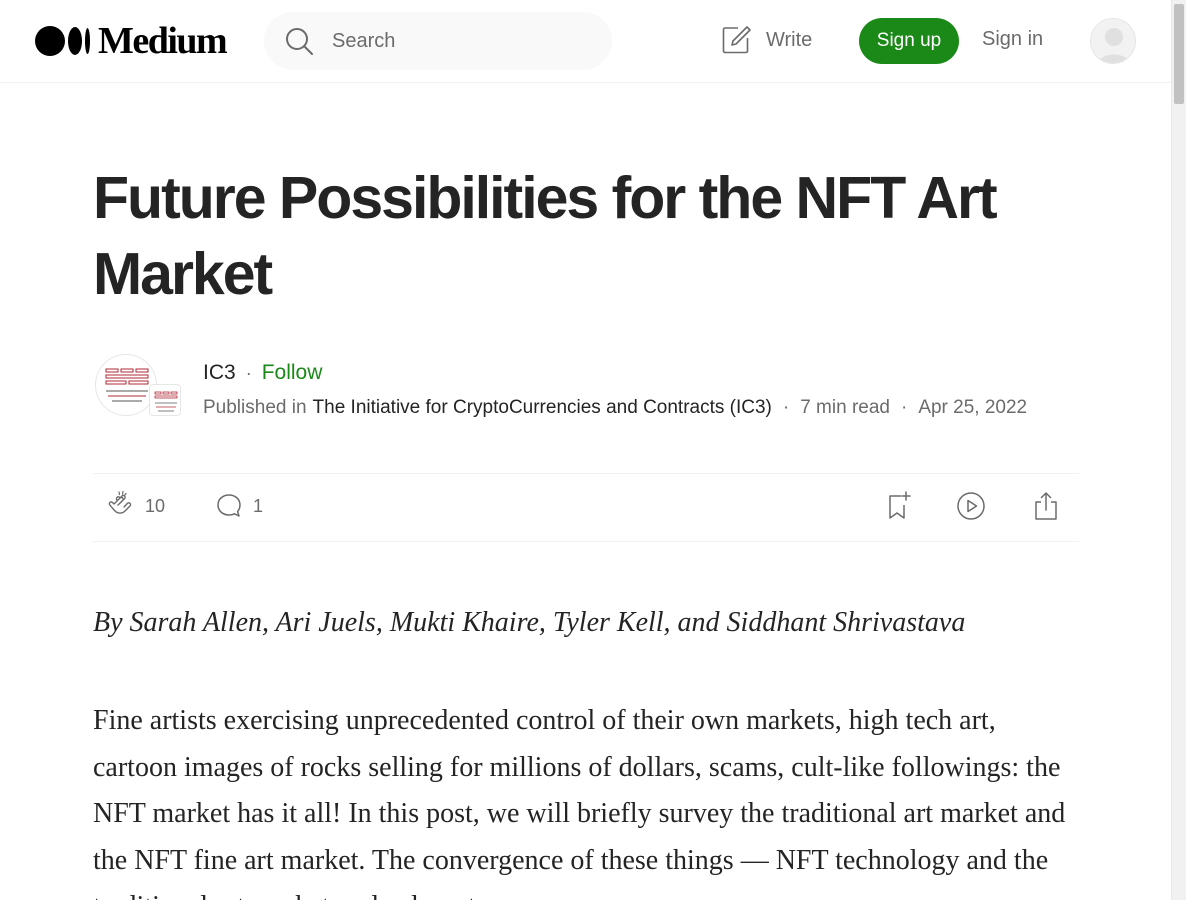 The height and width of the screenshot is (900, 1186). I want to click on share-button, so click(1046, 506).